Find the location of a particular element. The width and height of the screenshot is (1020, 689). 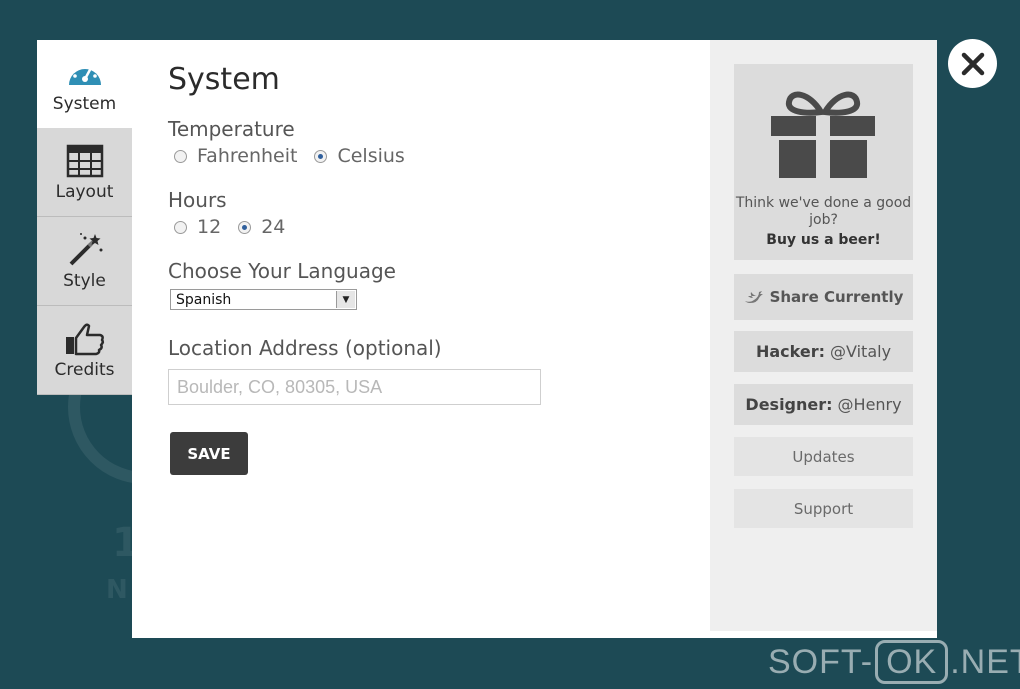

twitter-bird-icon is located at coordinates (754, 297).